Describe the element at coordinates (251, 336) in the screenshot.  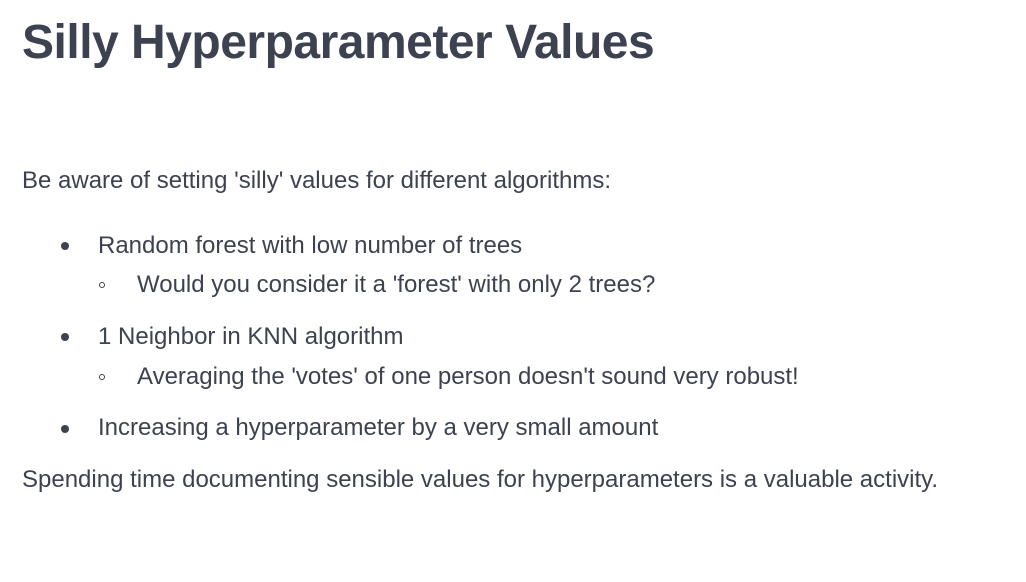
I see `list-item: 1 Neighbor in KNN algorithm` at that location.